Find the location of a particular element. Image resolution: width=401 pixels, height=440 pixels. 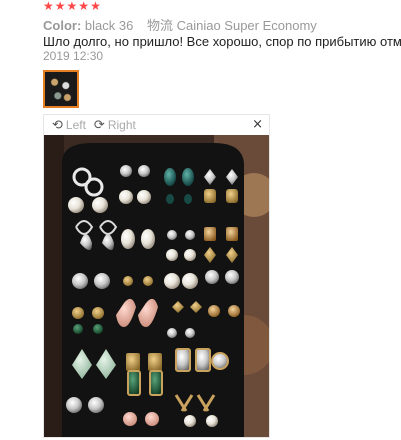

rotate-left-icon: ⟲ is located at coordinates (57, 125).